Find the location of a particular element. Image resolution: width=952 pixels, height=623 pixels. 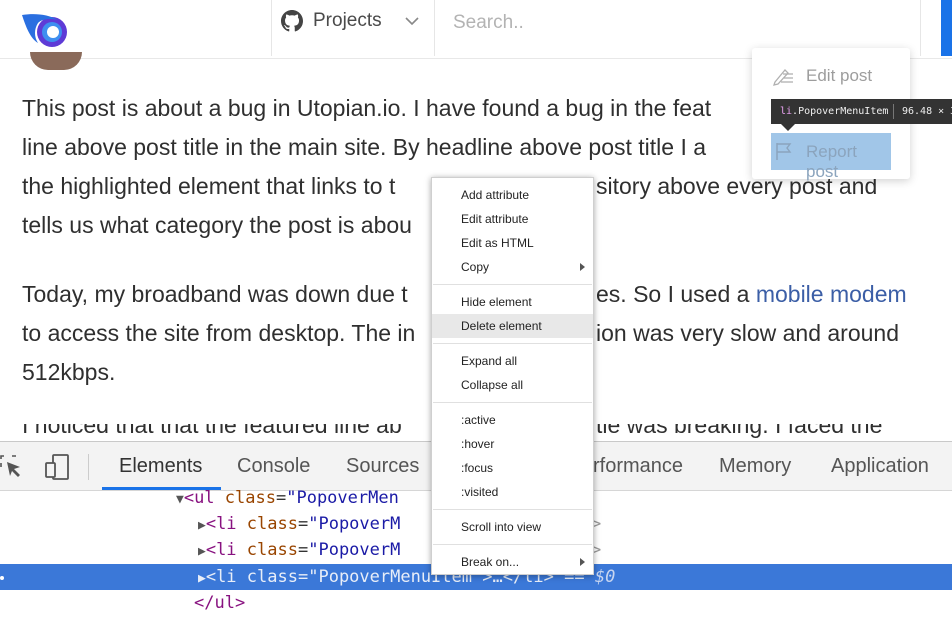

toolbar-divider is located at coordinates (88, 467).